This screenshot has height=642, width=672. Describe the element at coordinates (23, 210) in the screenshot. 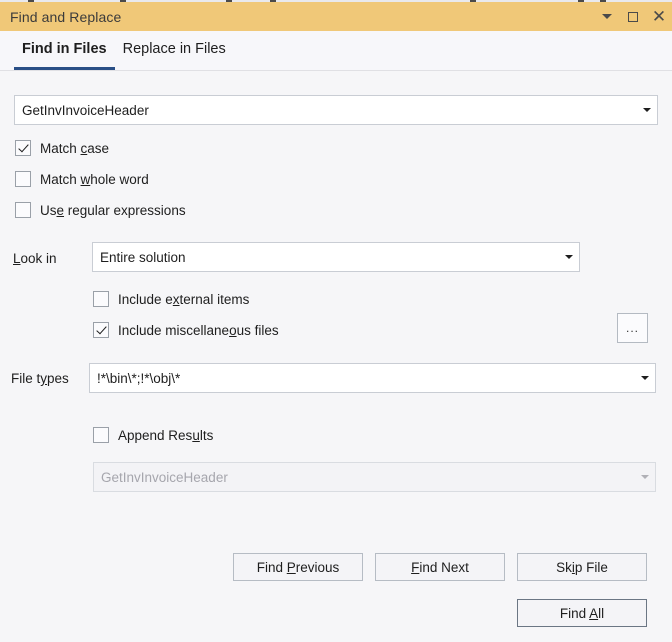

I see `checkbox-use-regular-expressions-box` at that location.